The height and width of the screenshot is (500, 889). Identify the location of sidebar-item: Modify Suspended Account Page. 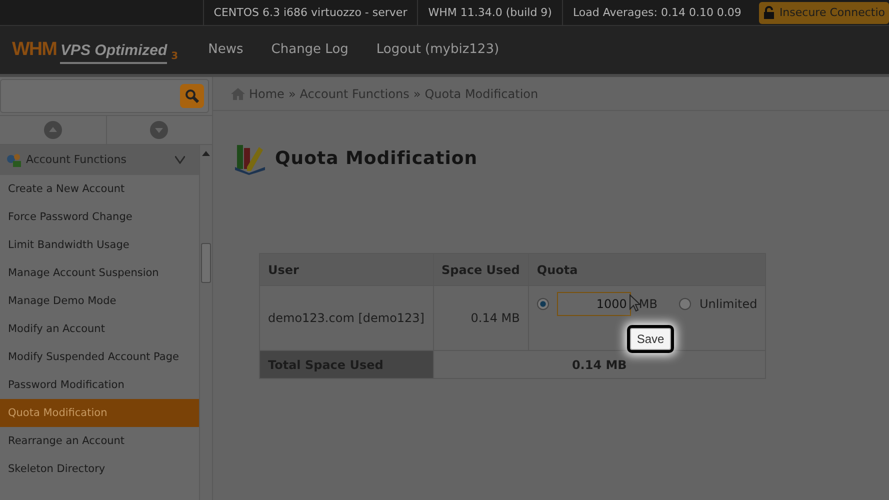
(99, 357).